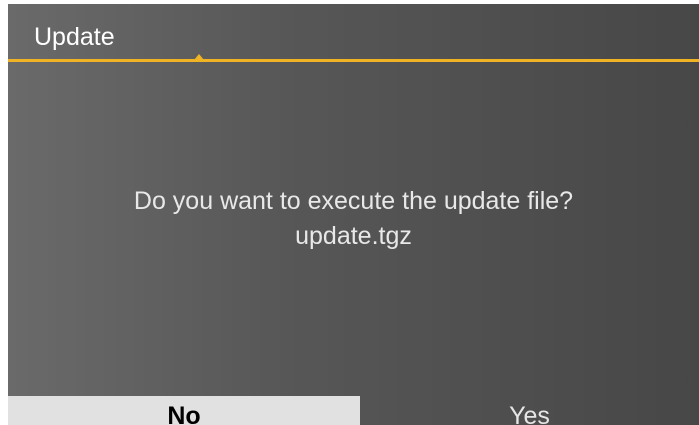 Image resolution: width=699 pixels, height=425 pixels. Describe the element at coordinates (529, 410) in the screenshot. I see `yes-button: Yes` at that location.